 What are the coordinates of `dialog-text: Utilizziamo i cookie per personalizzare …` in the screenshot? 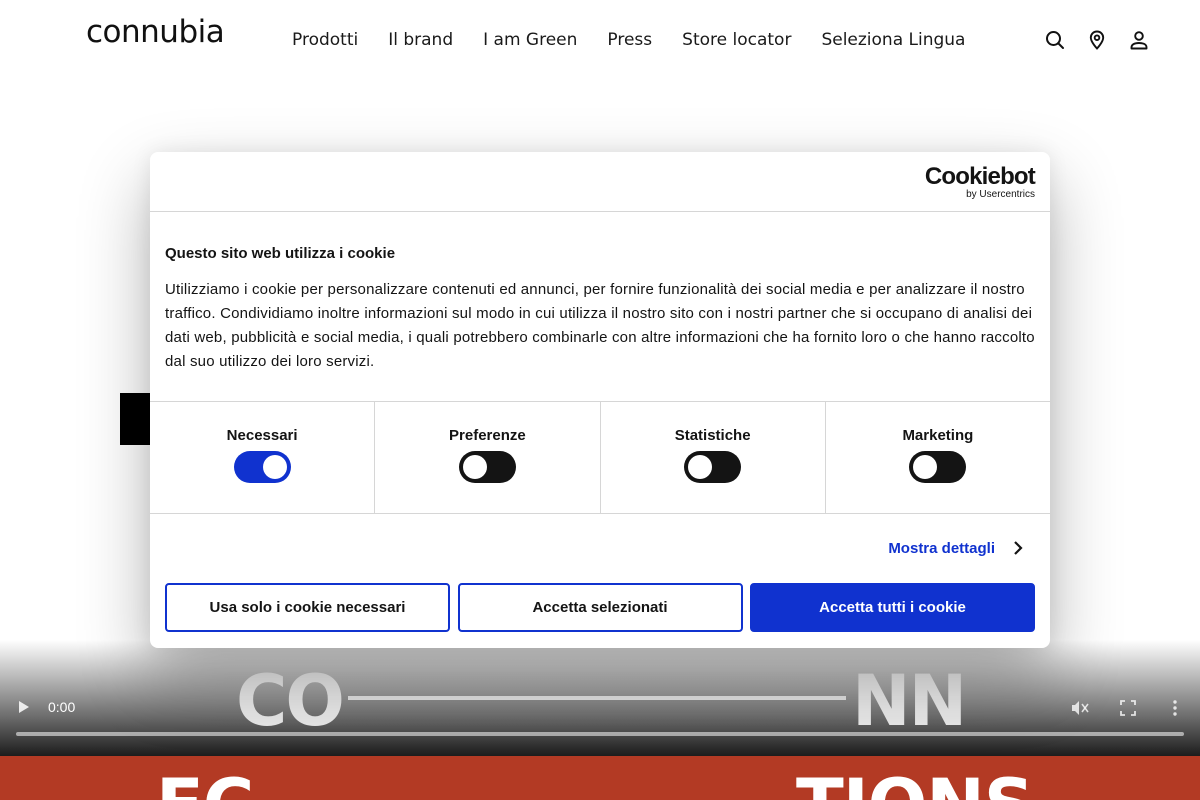 It's located at (600, 325).